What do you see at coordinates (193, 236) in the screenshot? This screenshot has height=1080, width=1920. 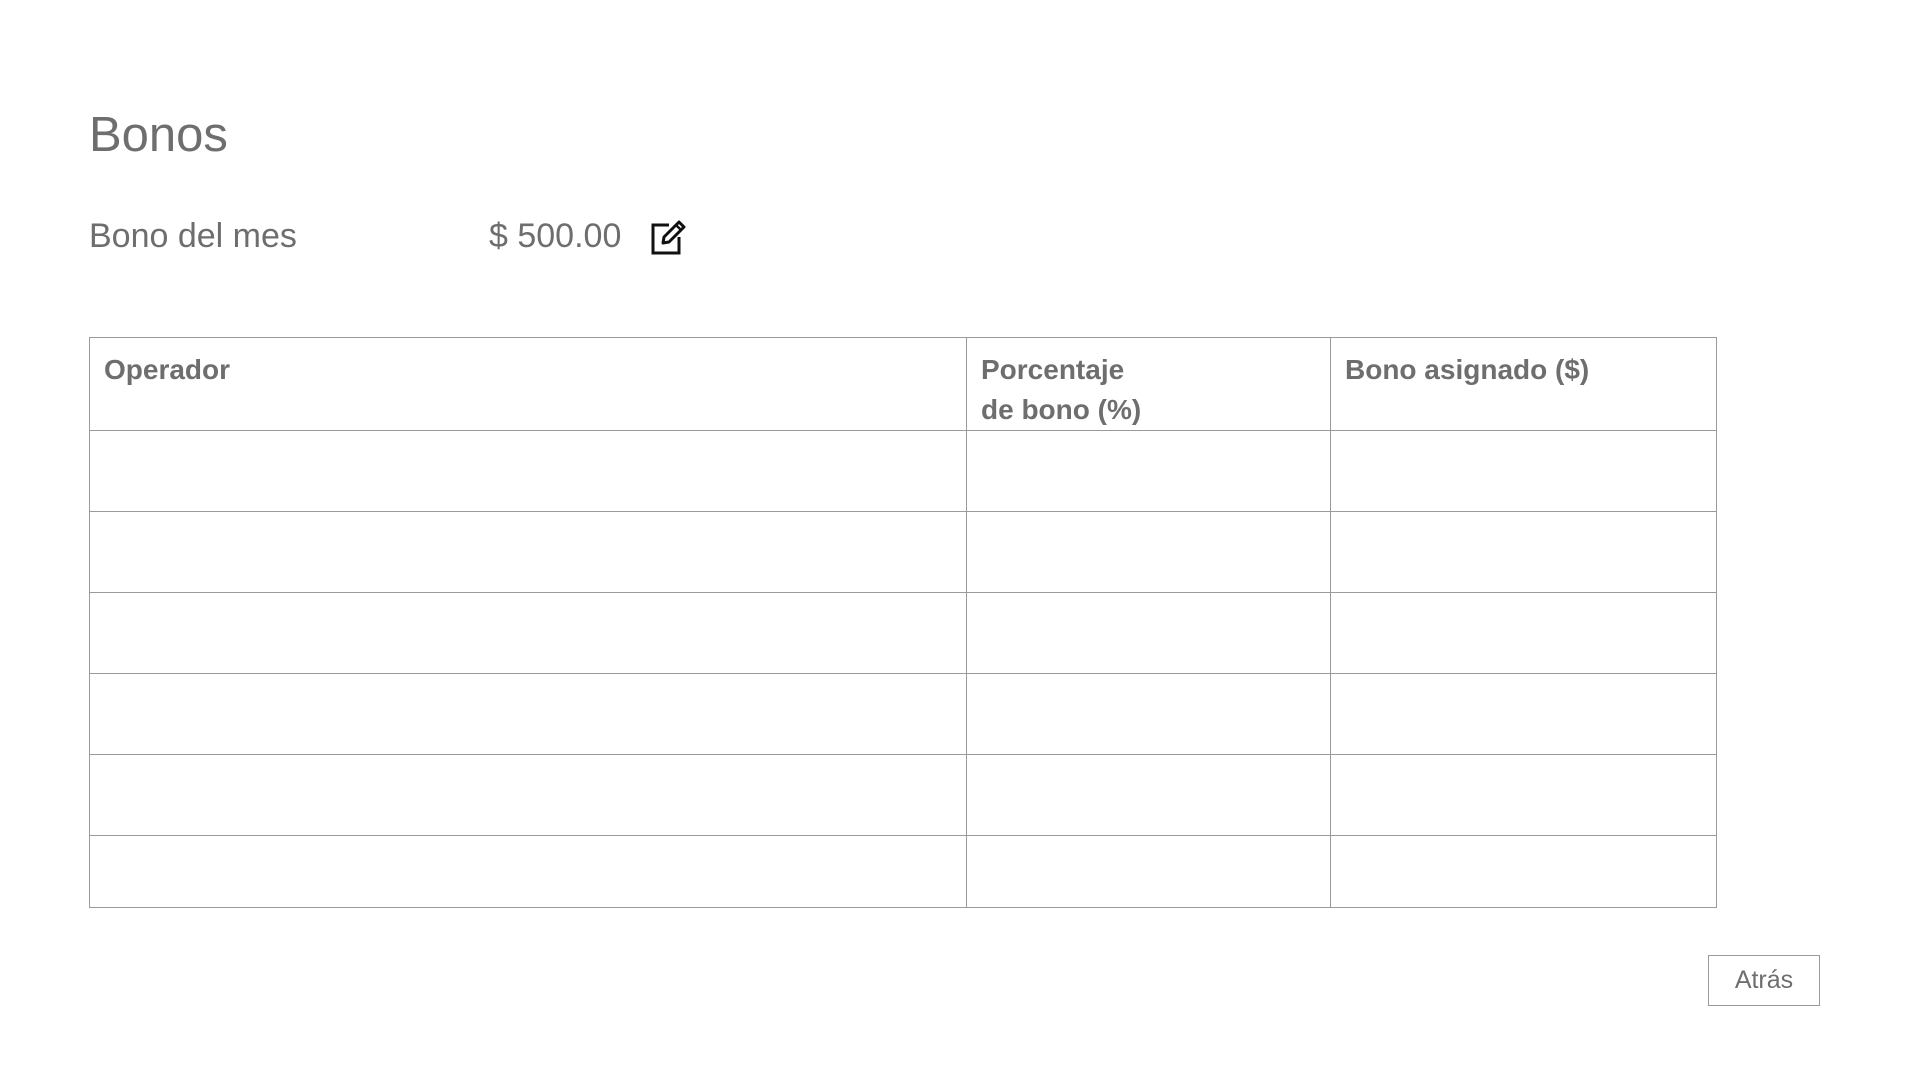 I see `monthly-bonus-label: Bono del mes` at bounding box center [193, 236].